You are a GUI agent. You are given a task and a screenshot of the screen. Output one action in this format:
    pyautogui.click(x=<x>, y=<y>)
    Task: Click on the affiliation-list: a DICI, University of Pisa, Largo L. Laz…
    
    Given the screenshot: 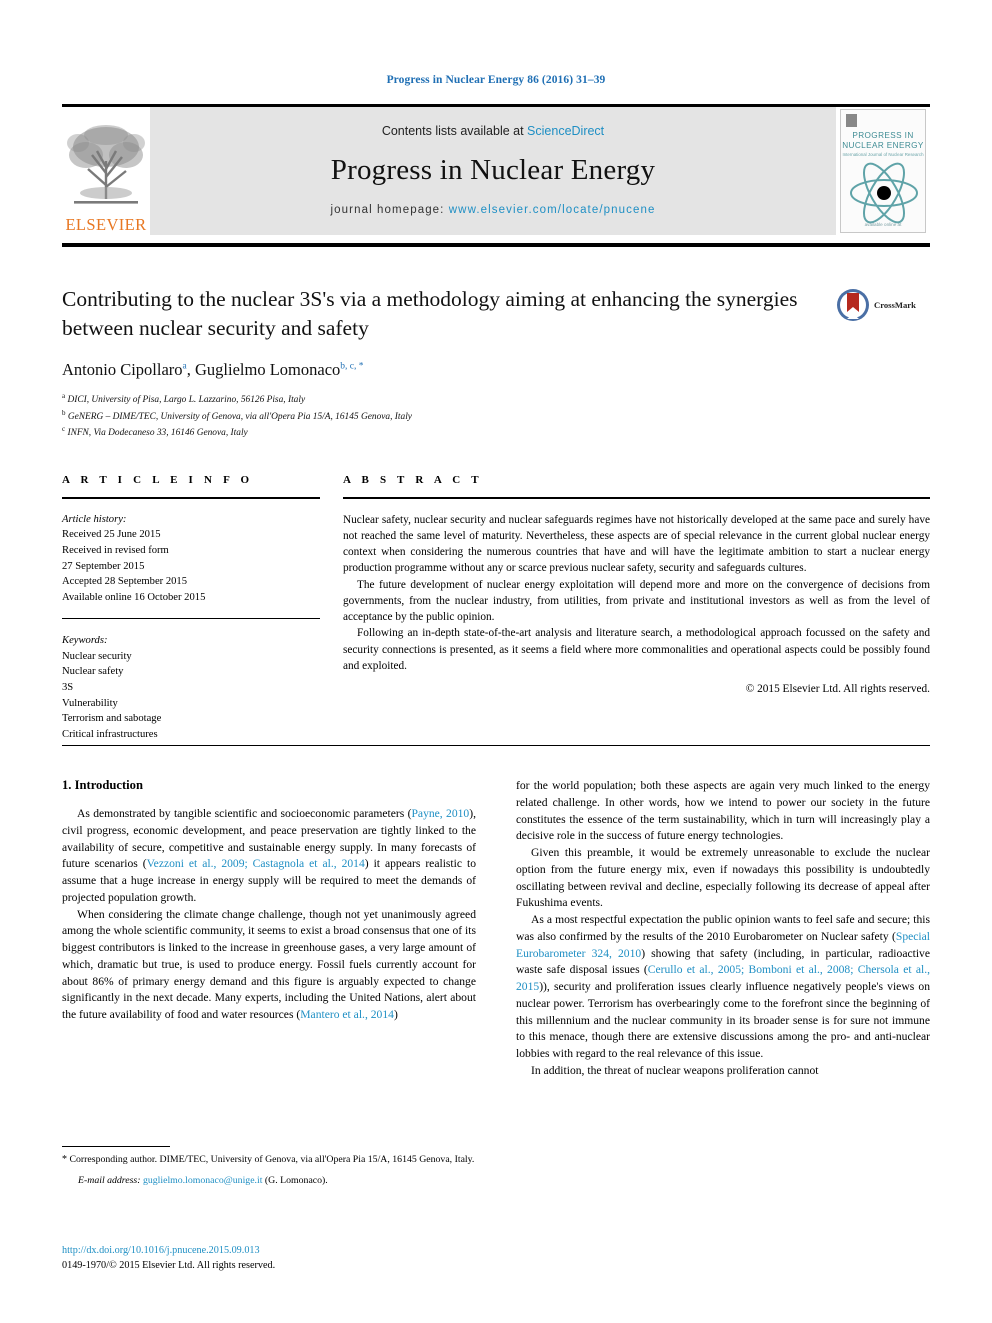 What is the action you would take?
    pyautogui.click(x=442, y=415)
    